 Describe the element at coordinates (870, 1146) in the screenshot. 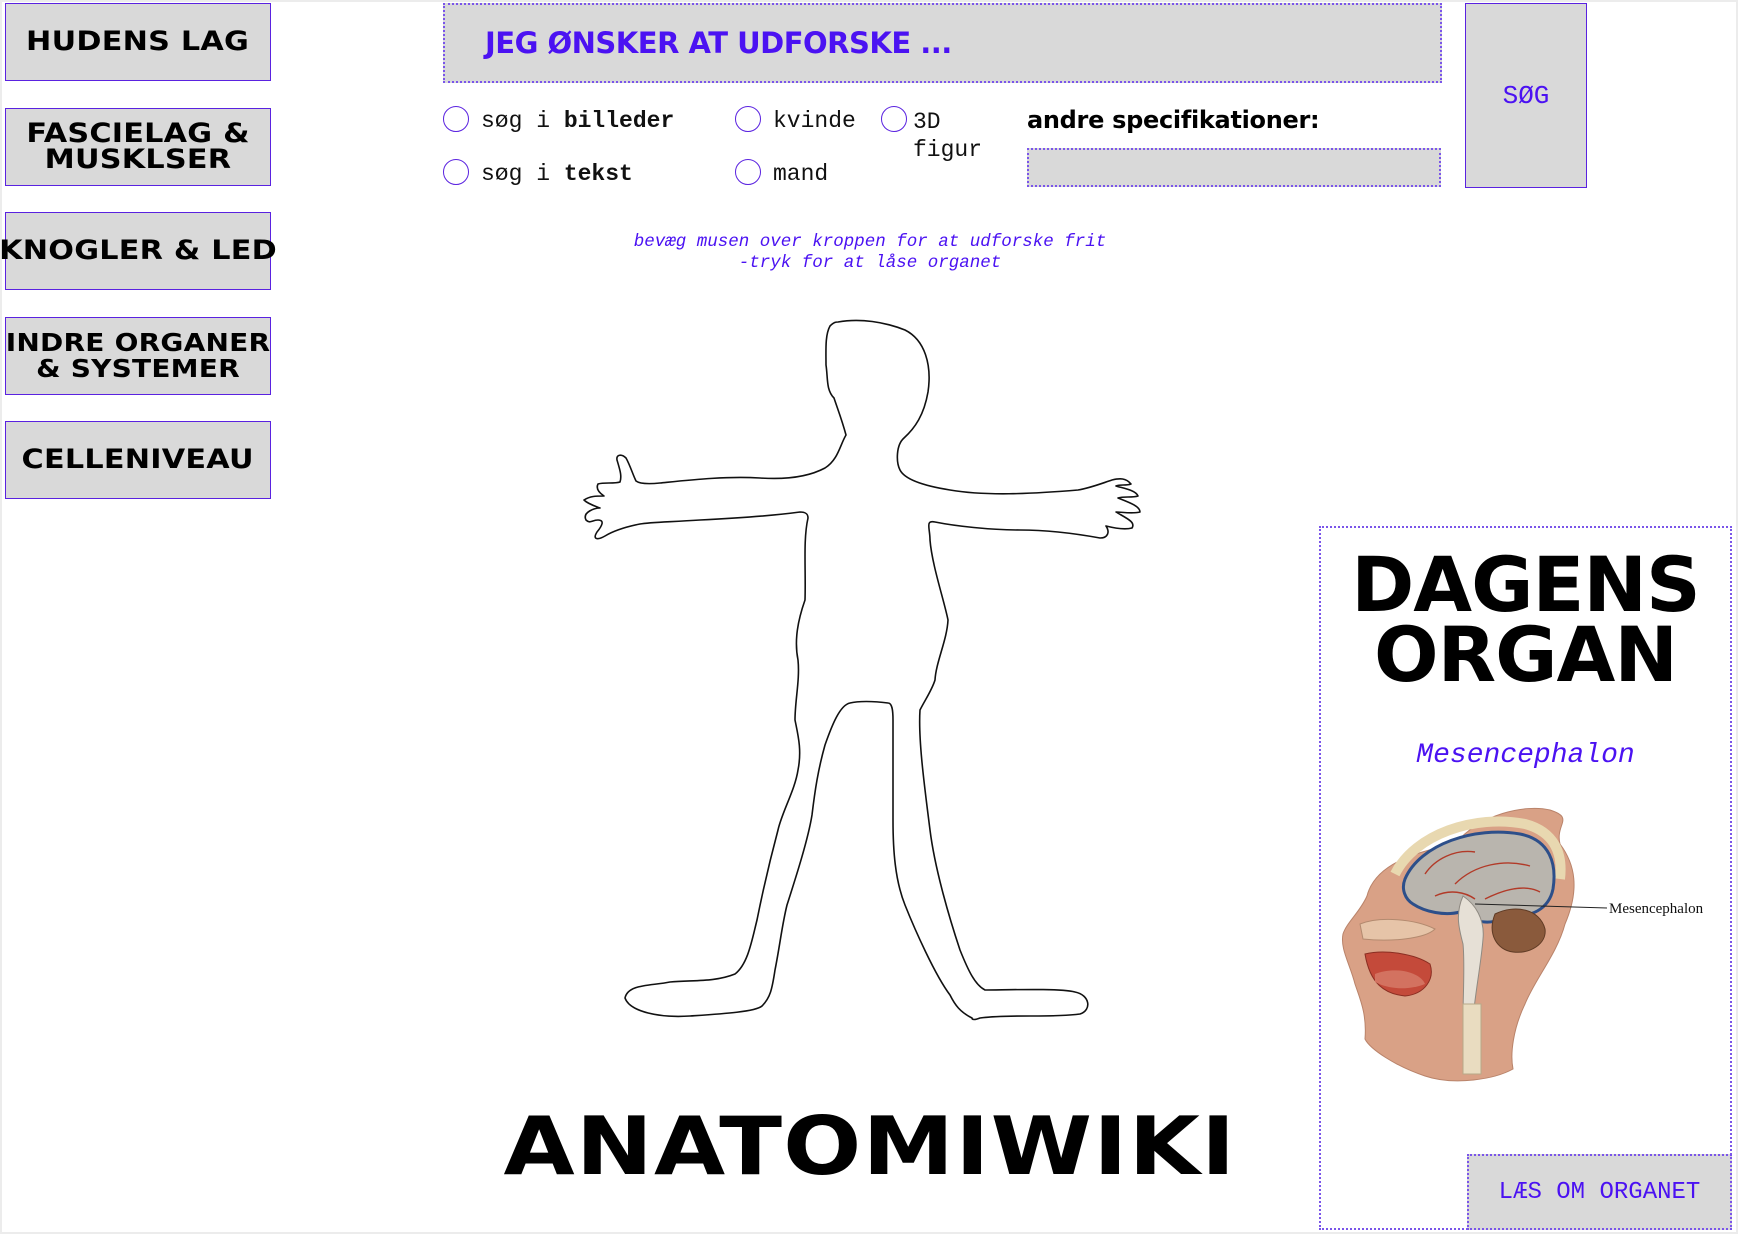

I see `site-title: ANATOMIWIKI` at that location.